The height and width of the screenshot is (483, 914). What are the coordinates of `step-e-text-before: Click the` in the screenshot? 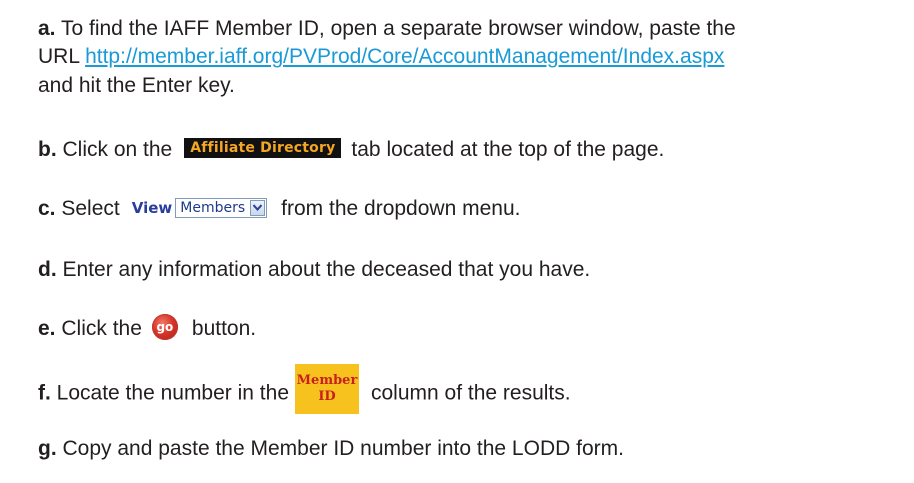 It's located at (101, 328).